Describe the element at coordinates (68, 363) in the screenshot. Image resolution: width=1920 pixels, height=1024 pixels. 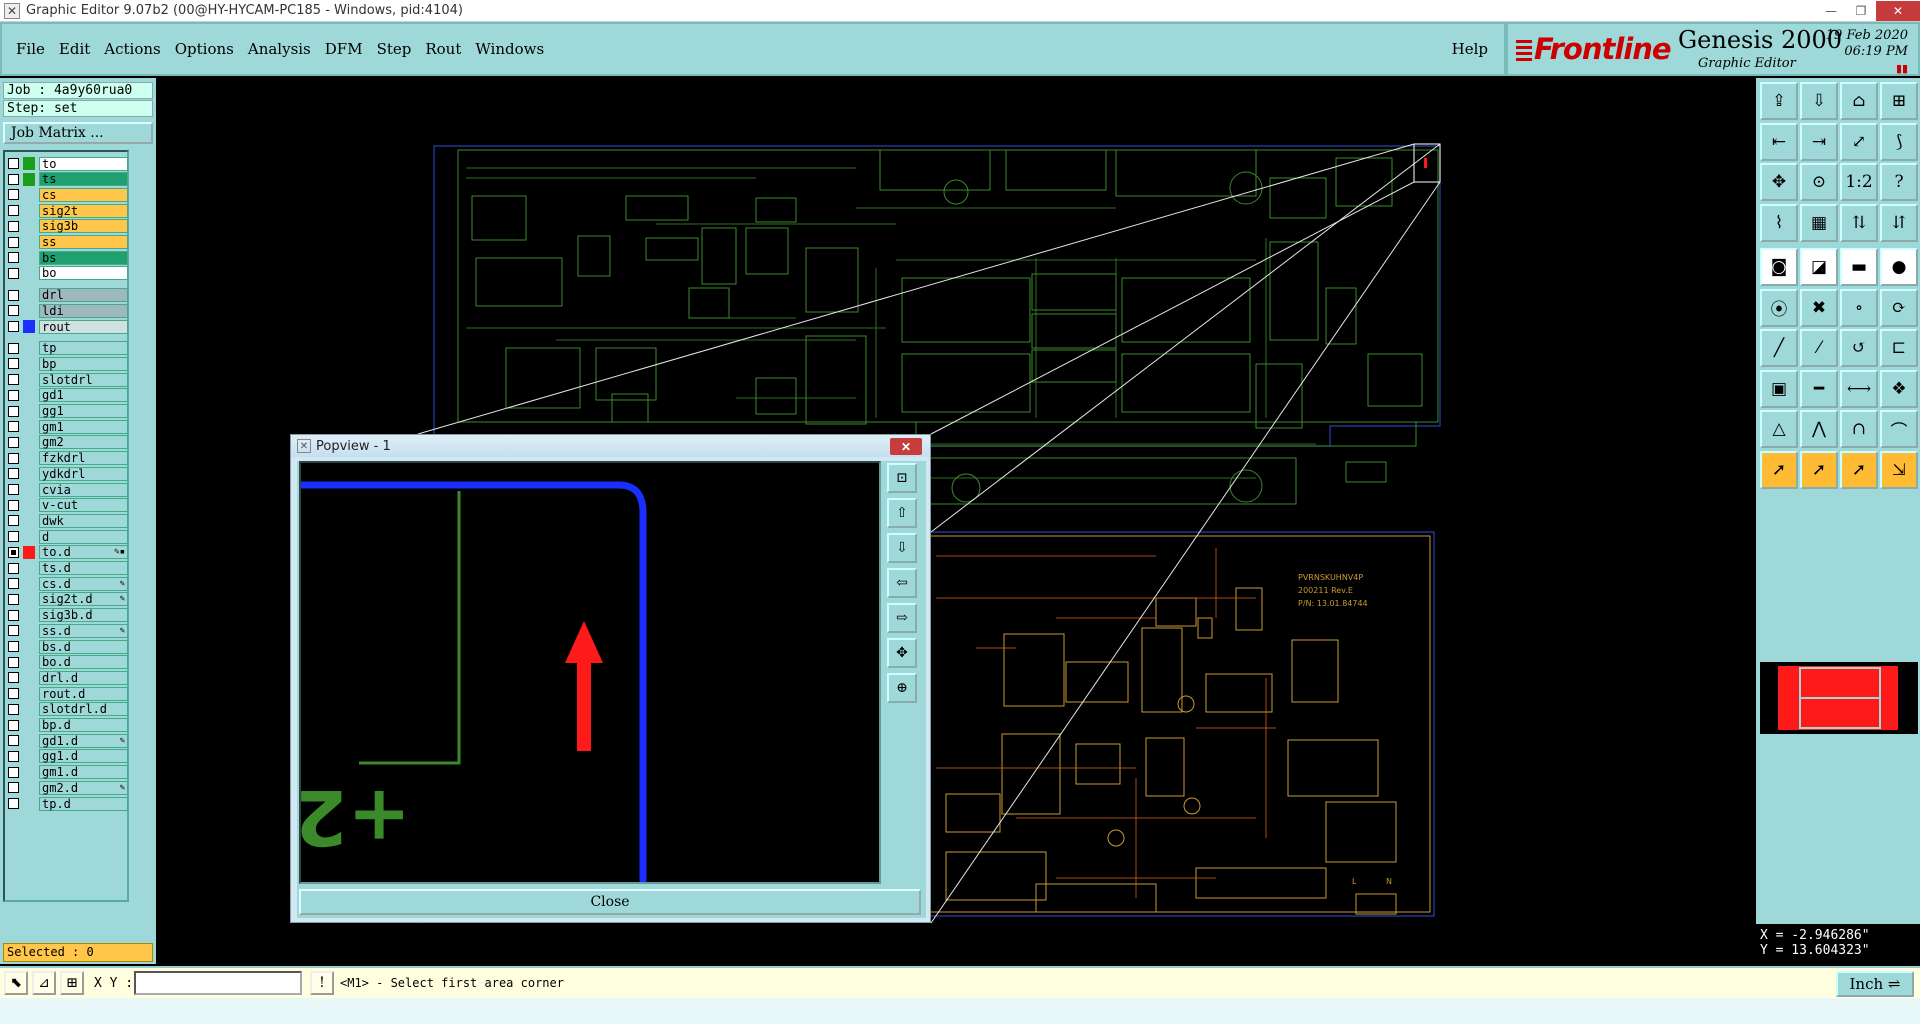
I see `layer-row: bp` at that location.